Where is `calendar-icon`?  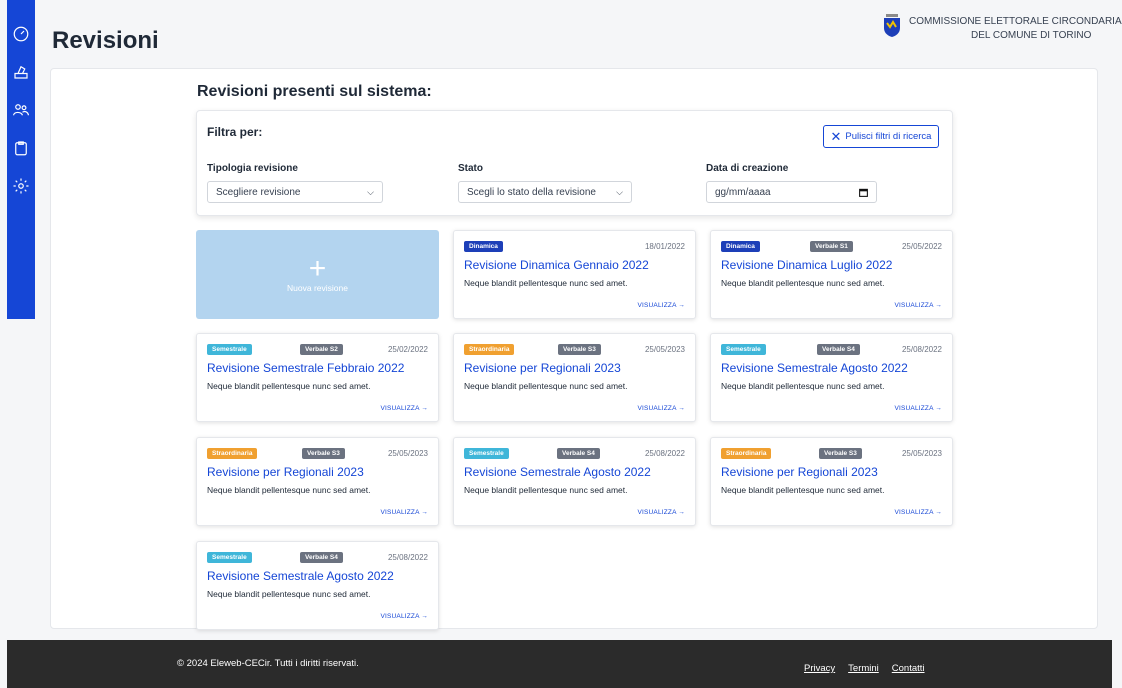 calendar-icon is located at coordinates (863, 192).